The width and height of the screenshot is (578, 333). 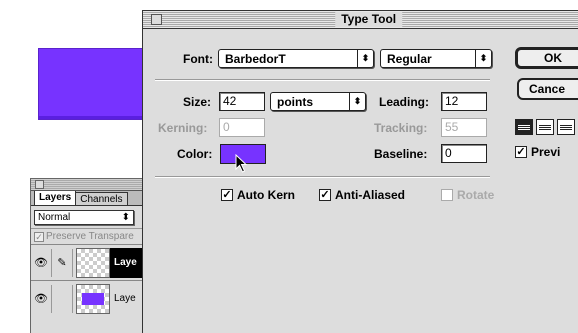 I want to click on dialog-titlebar: Type Tool, so click(x=360, y=20).